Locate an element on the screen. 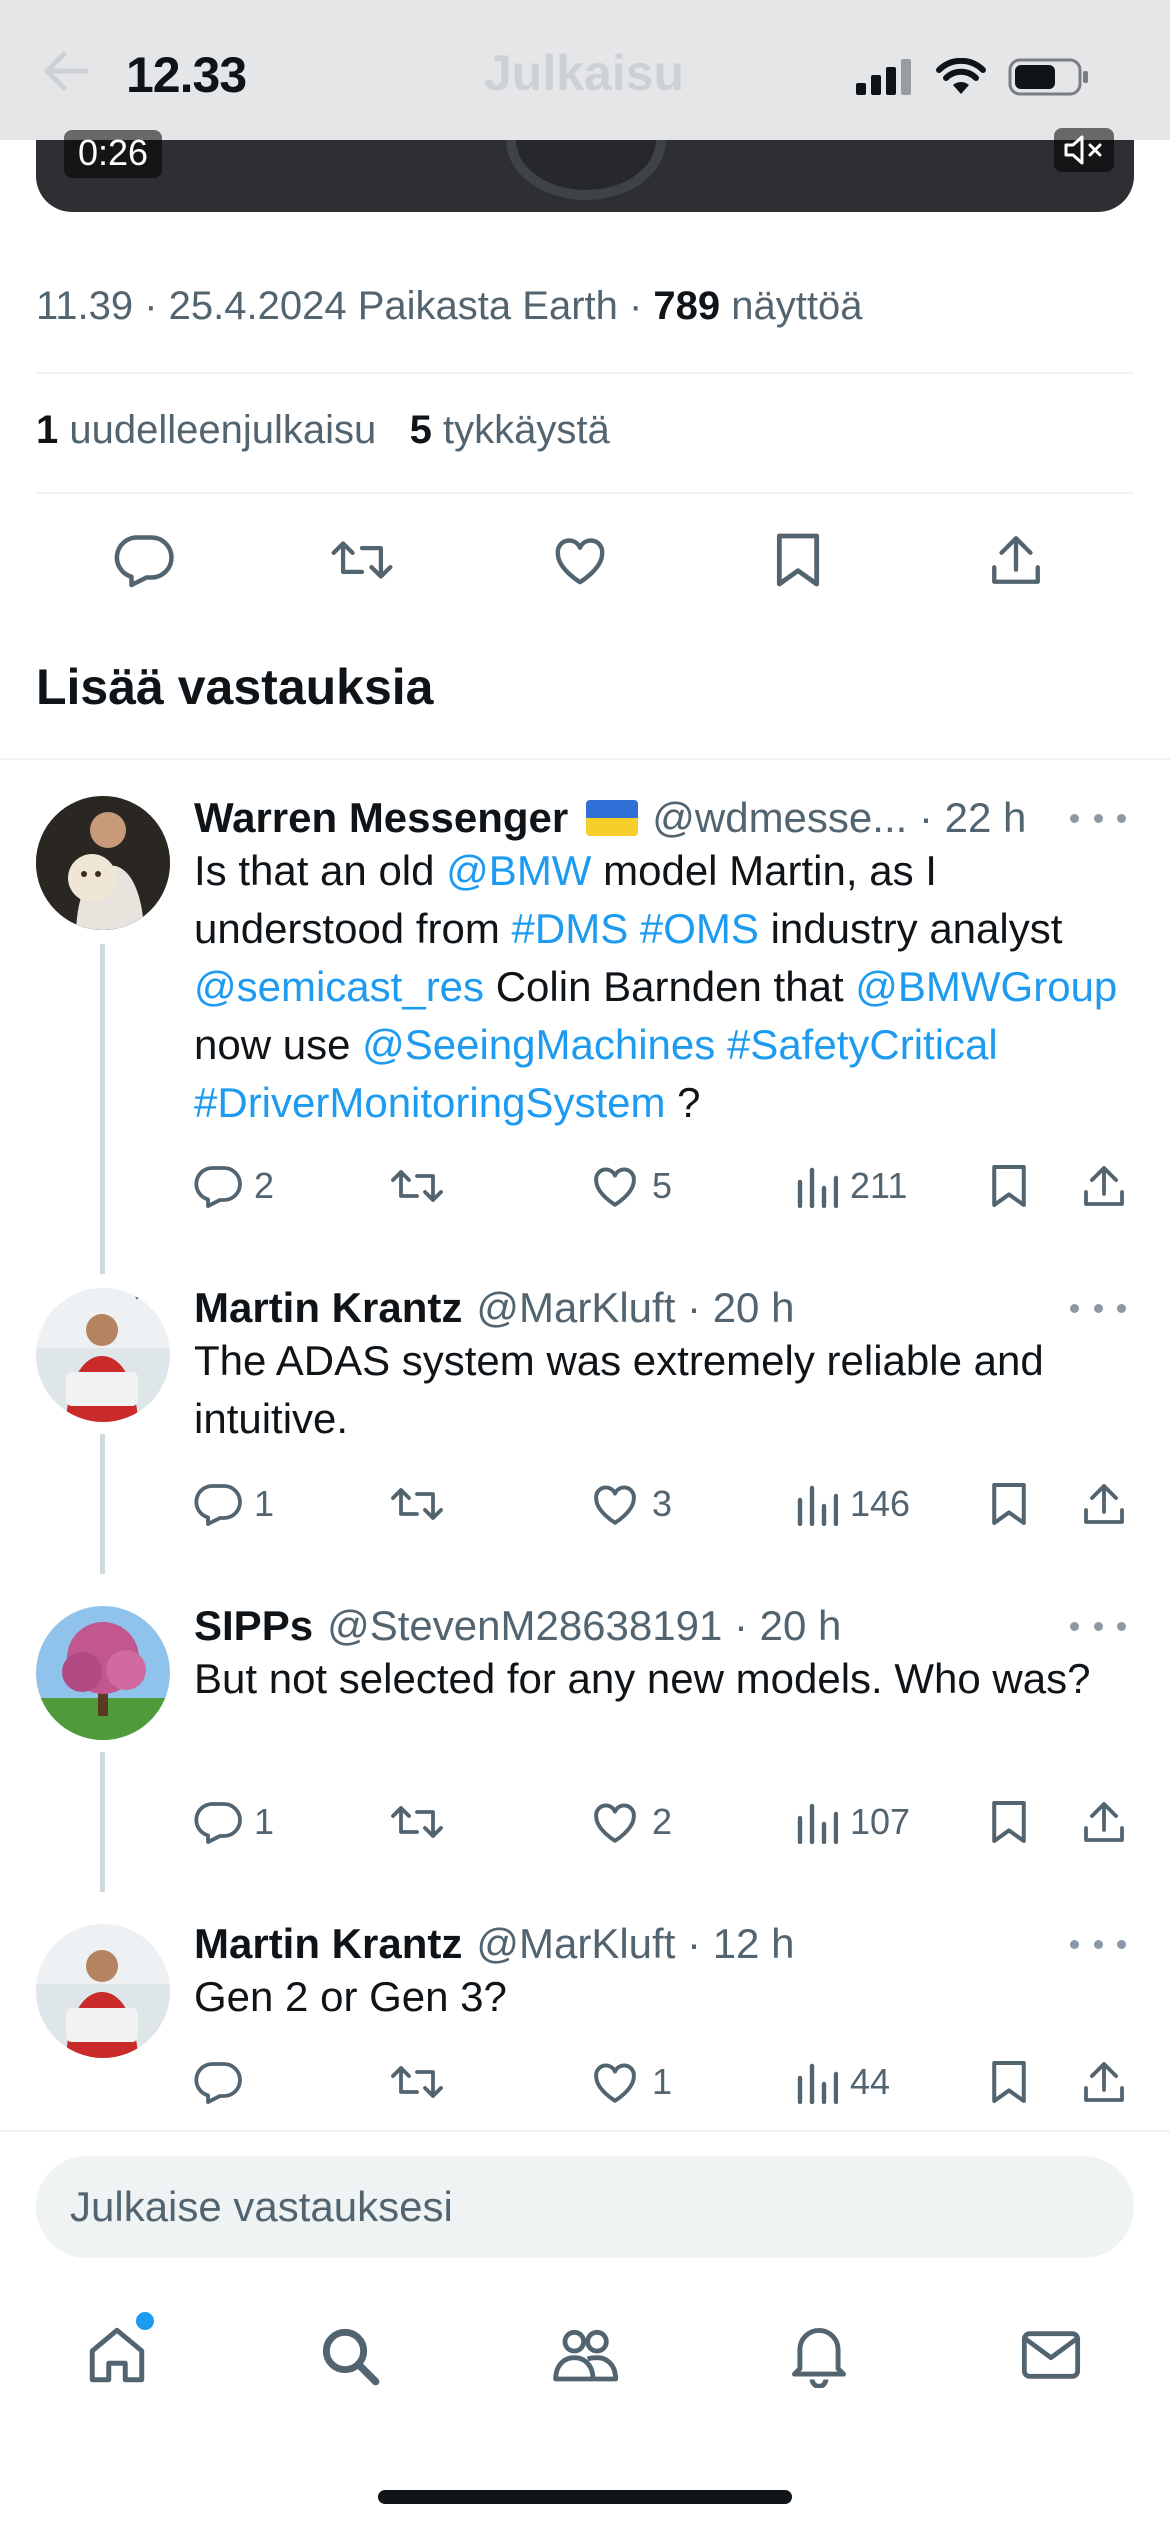  views-button: 107 is located at coordinates (852, 1822).